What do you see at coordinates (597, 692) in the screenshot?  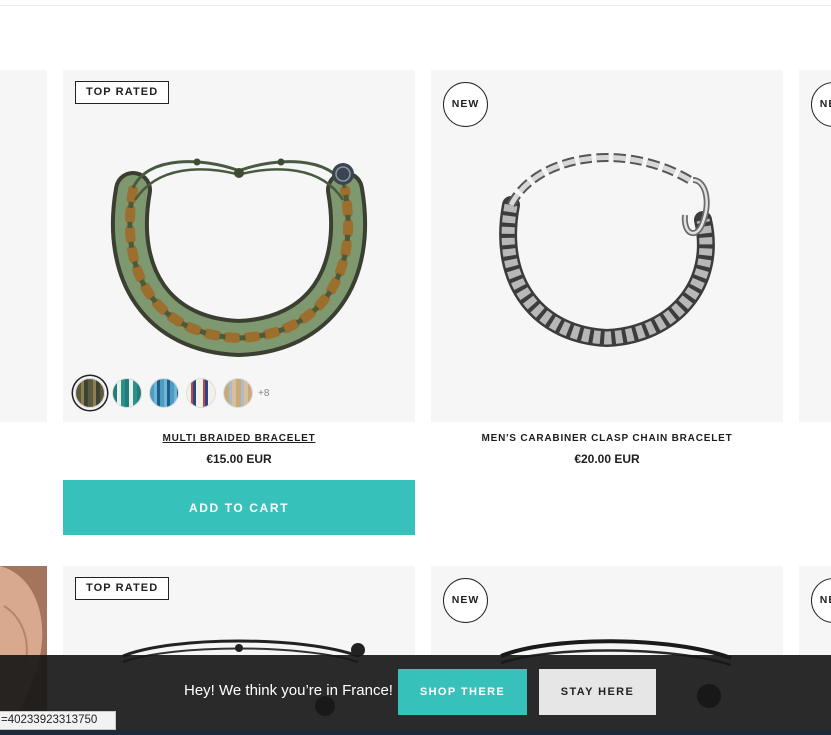 I see `stay-here-button: STAY HERE` at bounding box center [597, 692].